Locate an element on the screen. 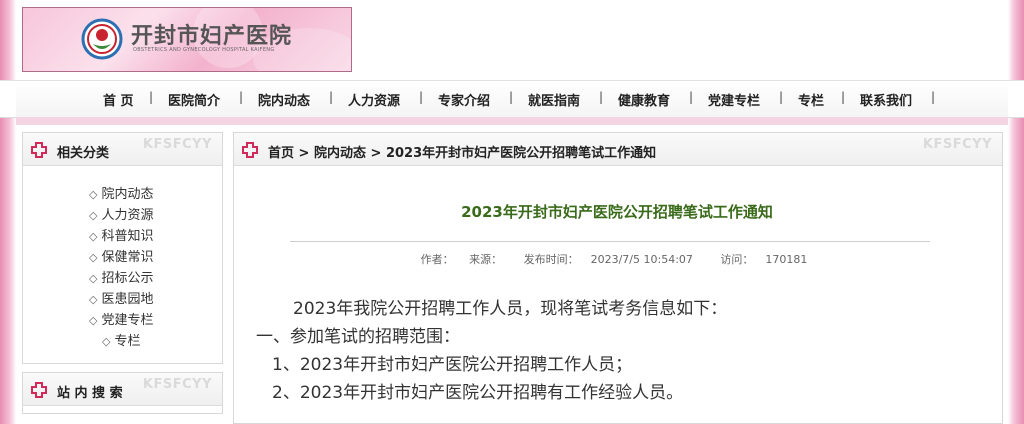 This screenshot has width=1024, height=424. search-panel-header: 站 内 搜 索 KFSFCYY is located at coordinates (122, 389).